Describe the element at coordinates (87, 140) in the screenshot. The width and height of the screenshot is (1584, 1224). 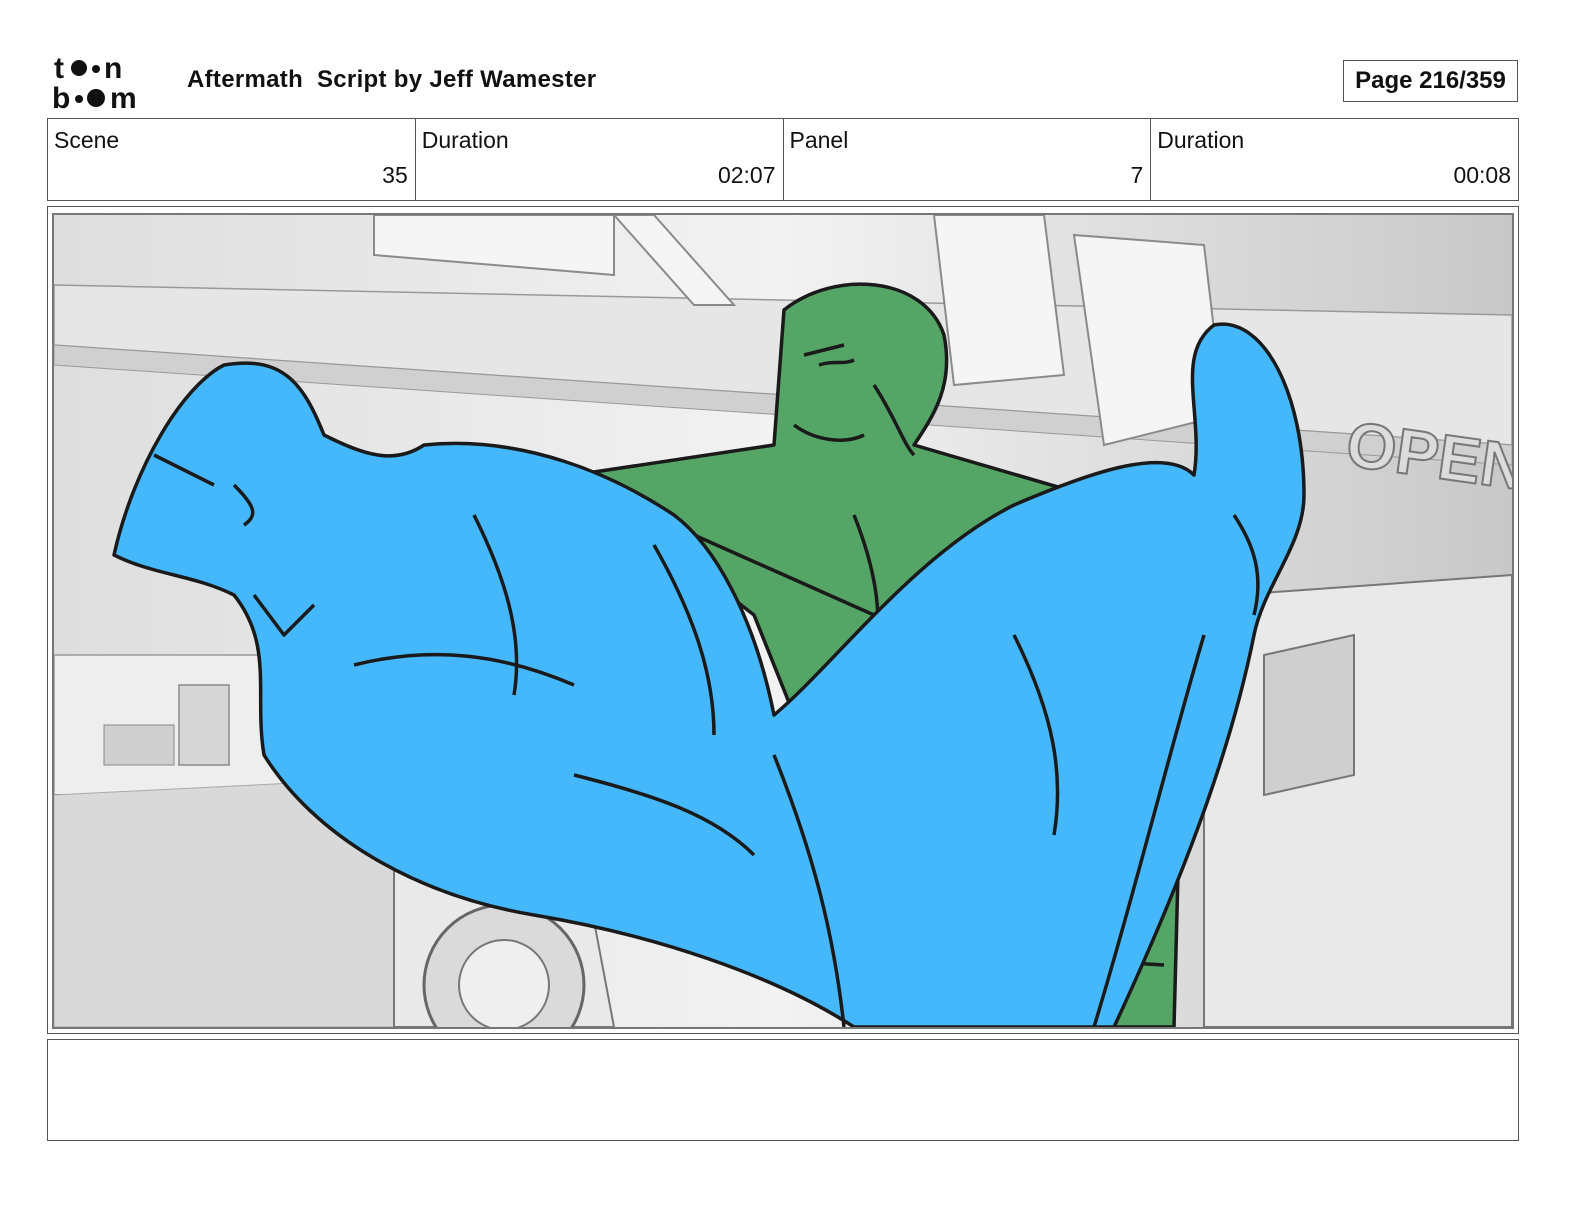
I see `scene-label: Scene` at that location.